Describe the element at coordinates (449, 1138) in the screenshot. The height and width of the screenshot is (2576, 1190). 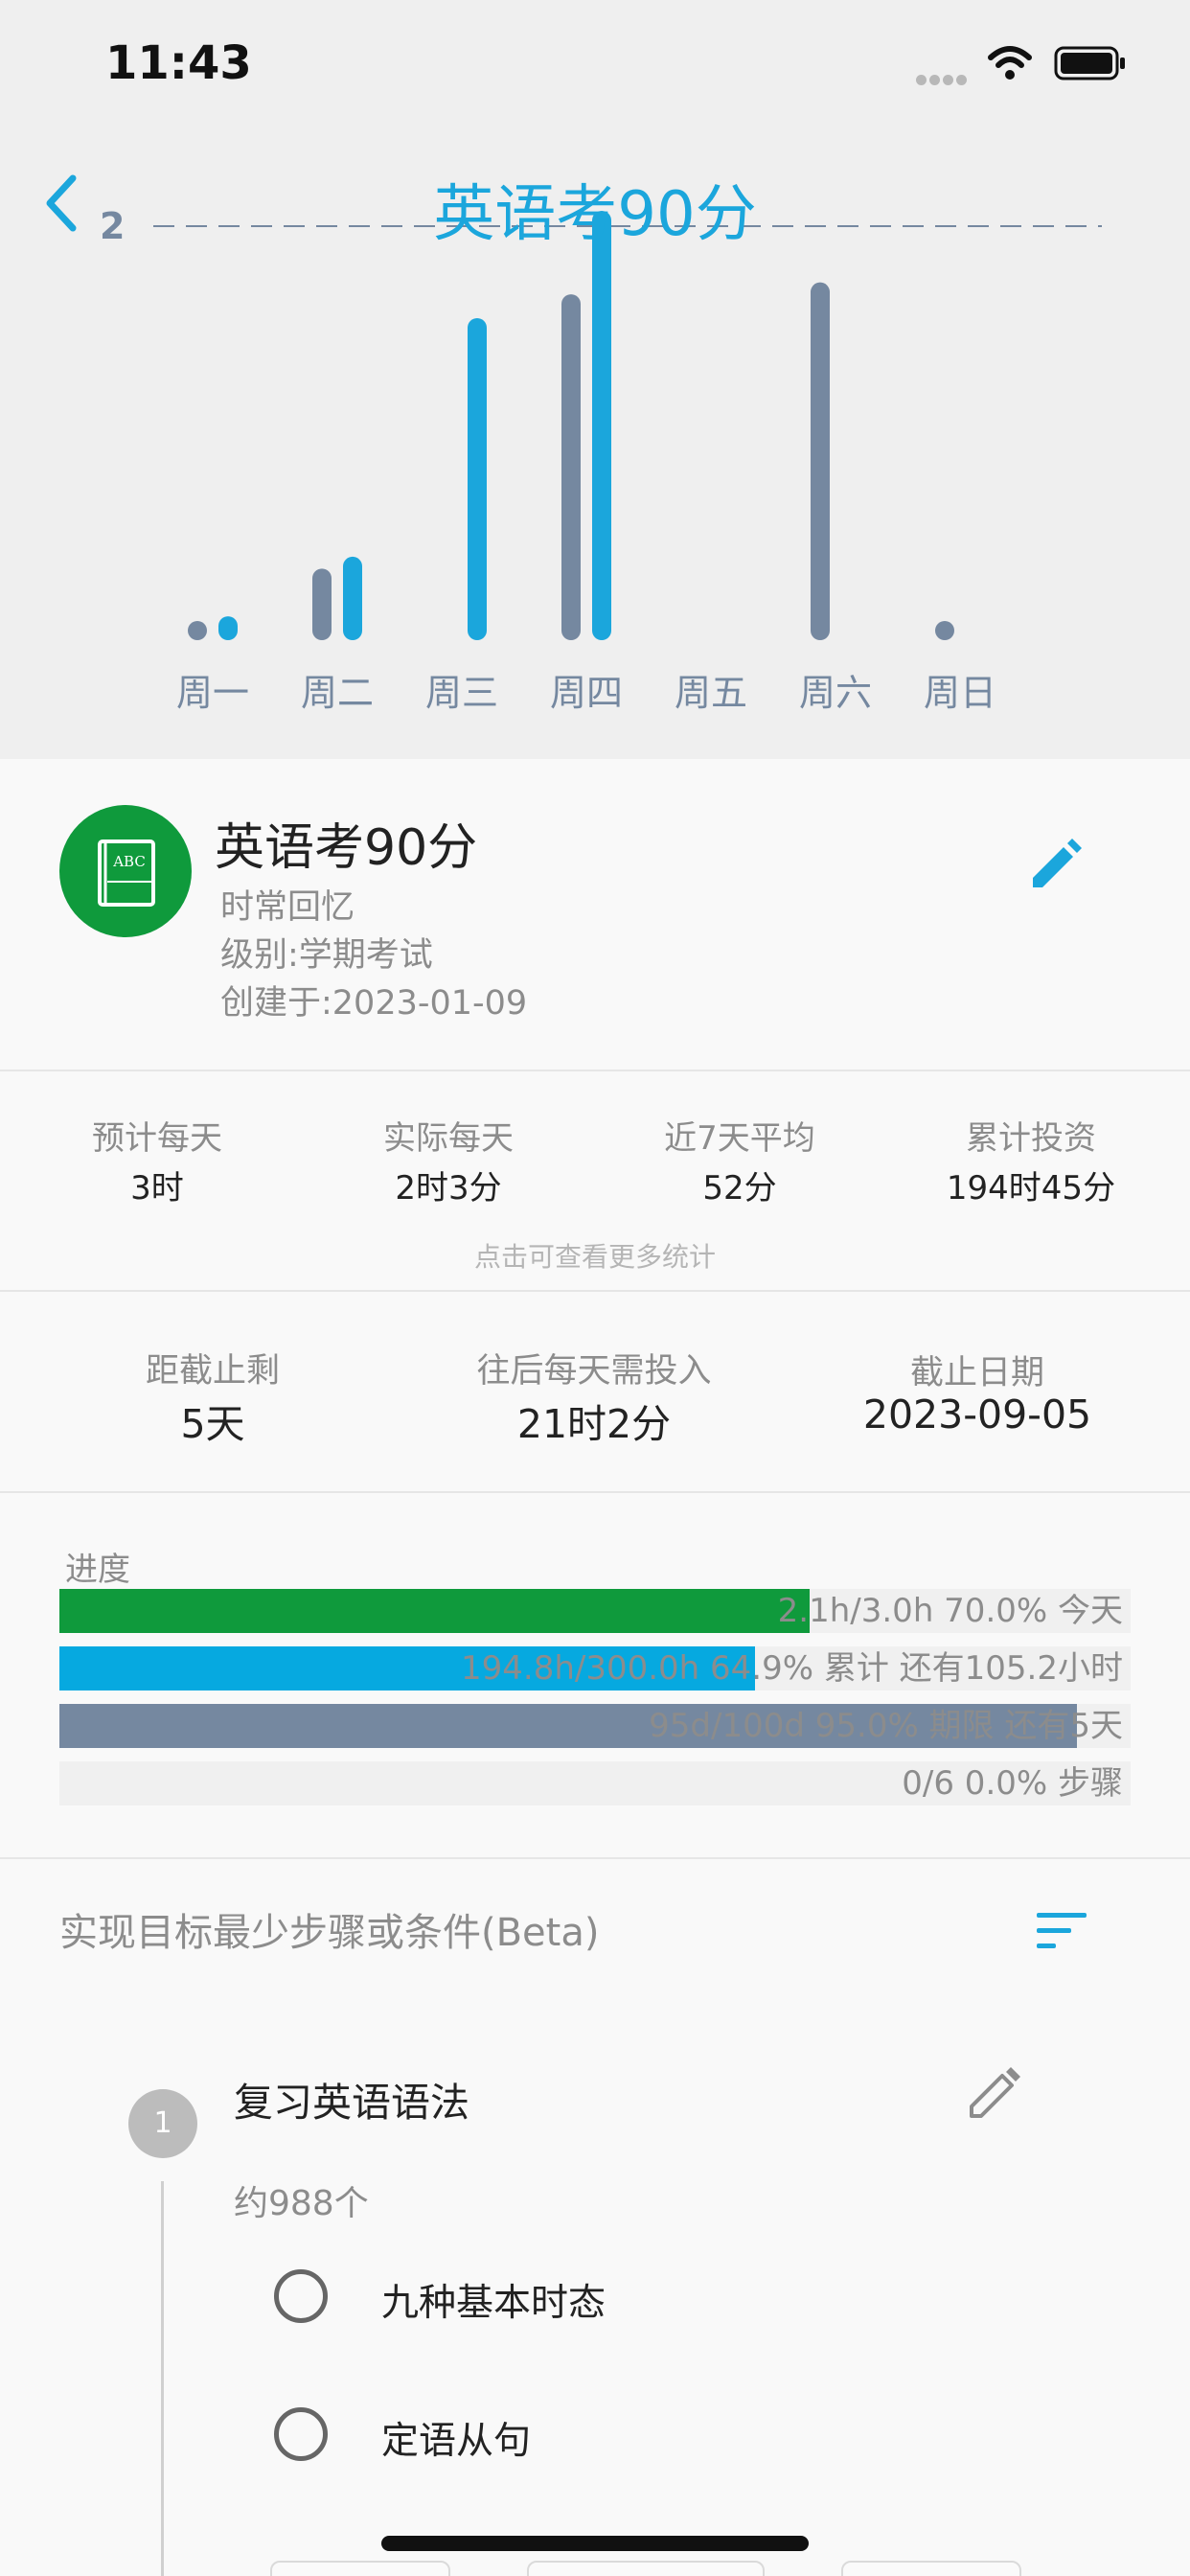
I see `stat-label: 实际每天` at that location.